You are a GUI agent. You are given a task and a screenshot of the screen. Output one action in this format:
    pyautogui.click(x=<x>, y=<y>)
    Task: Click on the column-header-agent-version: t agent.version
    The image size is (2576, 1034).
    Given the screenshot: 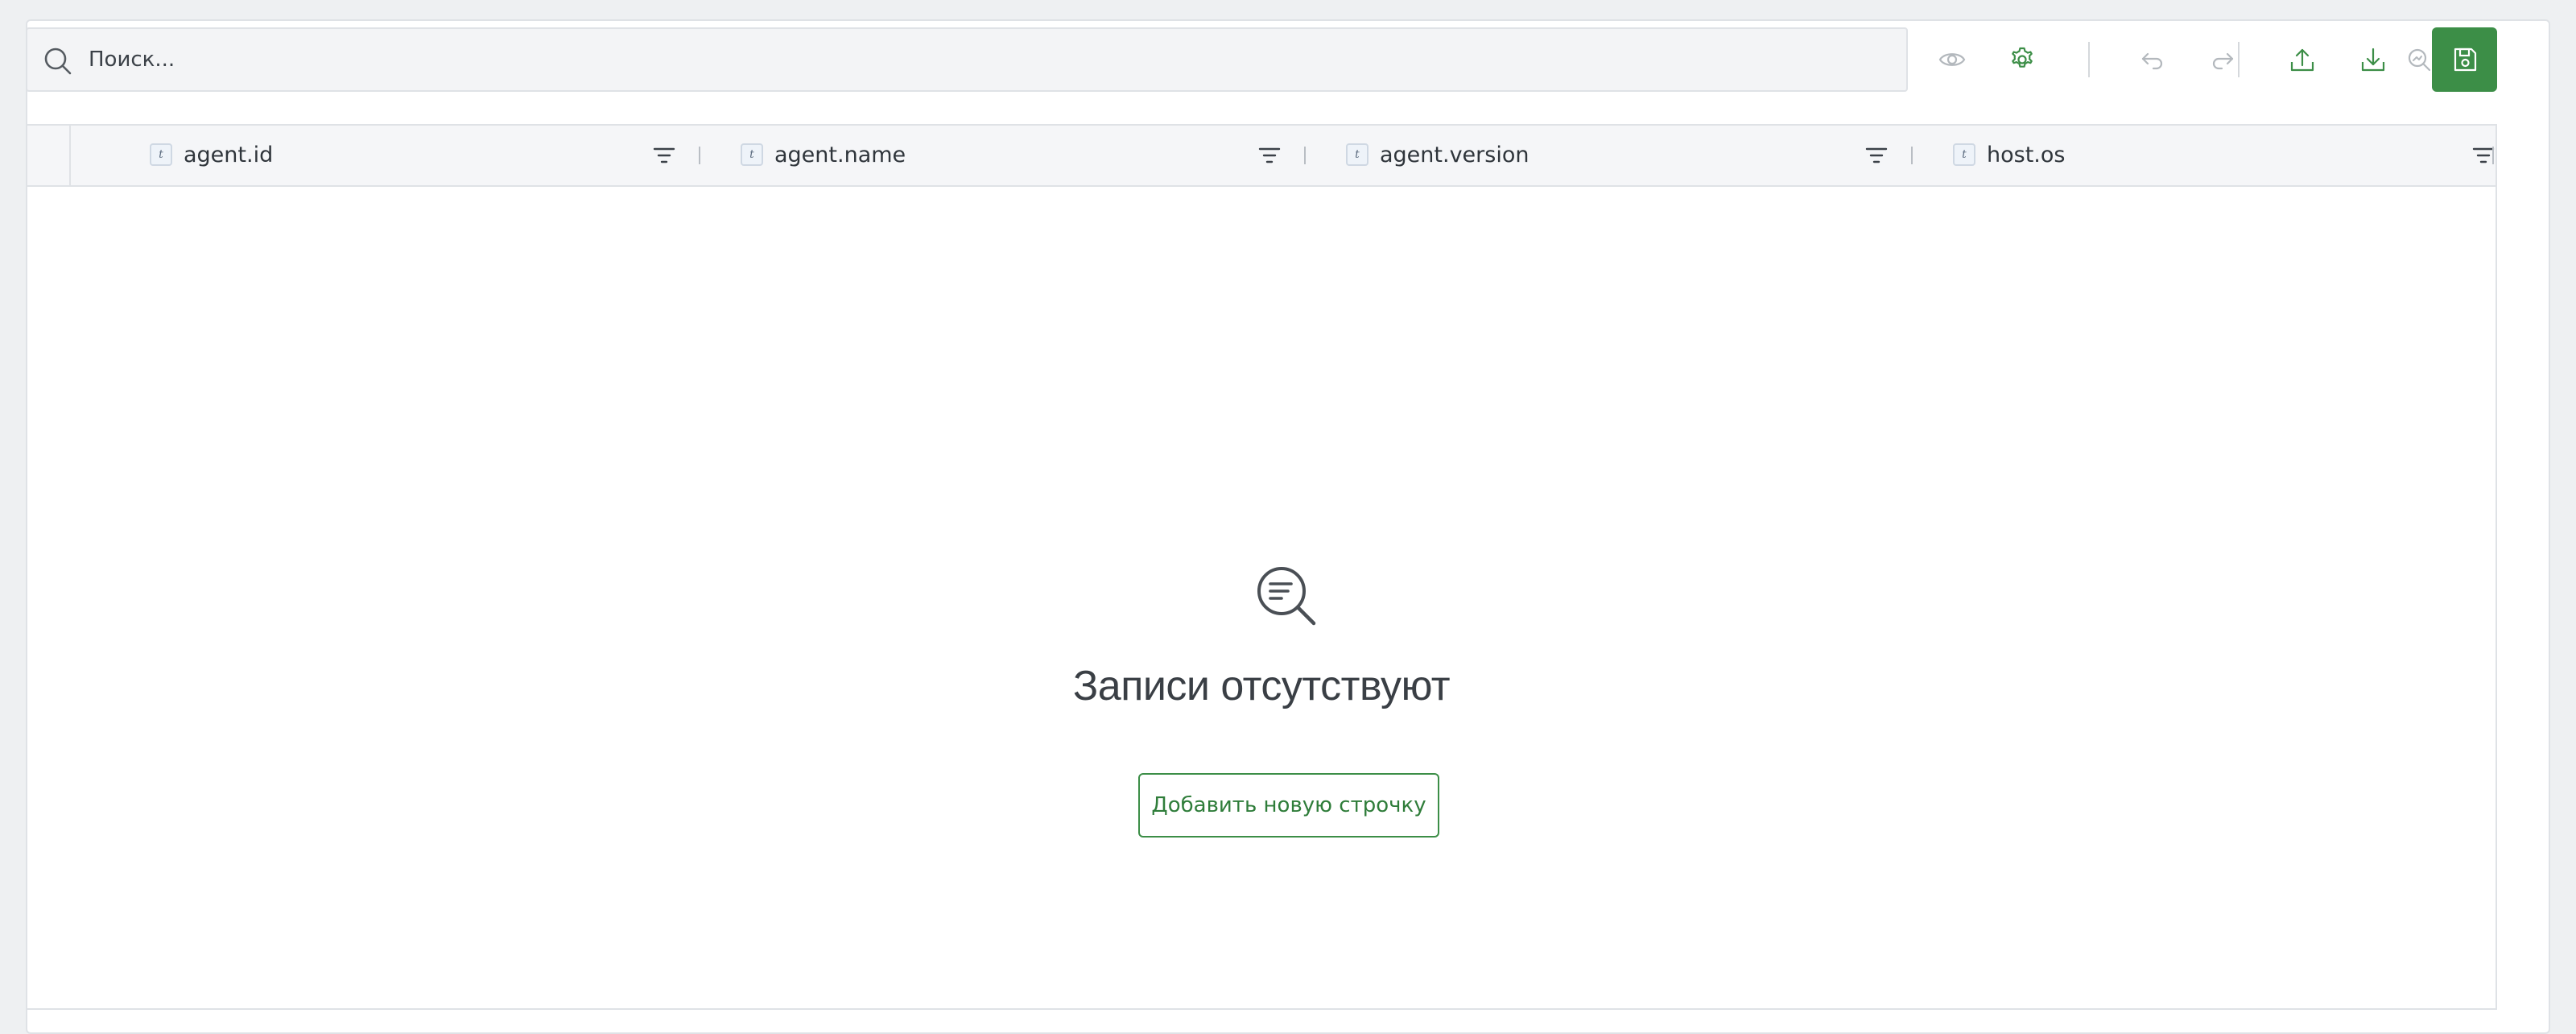 What is the action you would take?
    pyautogui.click(x=1623, y=155)
    